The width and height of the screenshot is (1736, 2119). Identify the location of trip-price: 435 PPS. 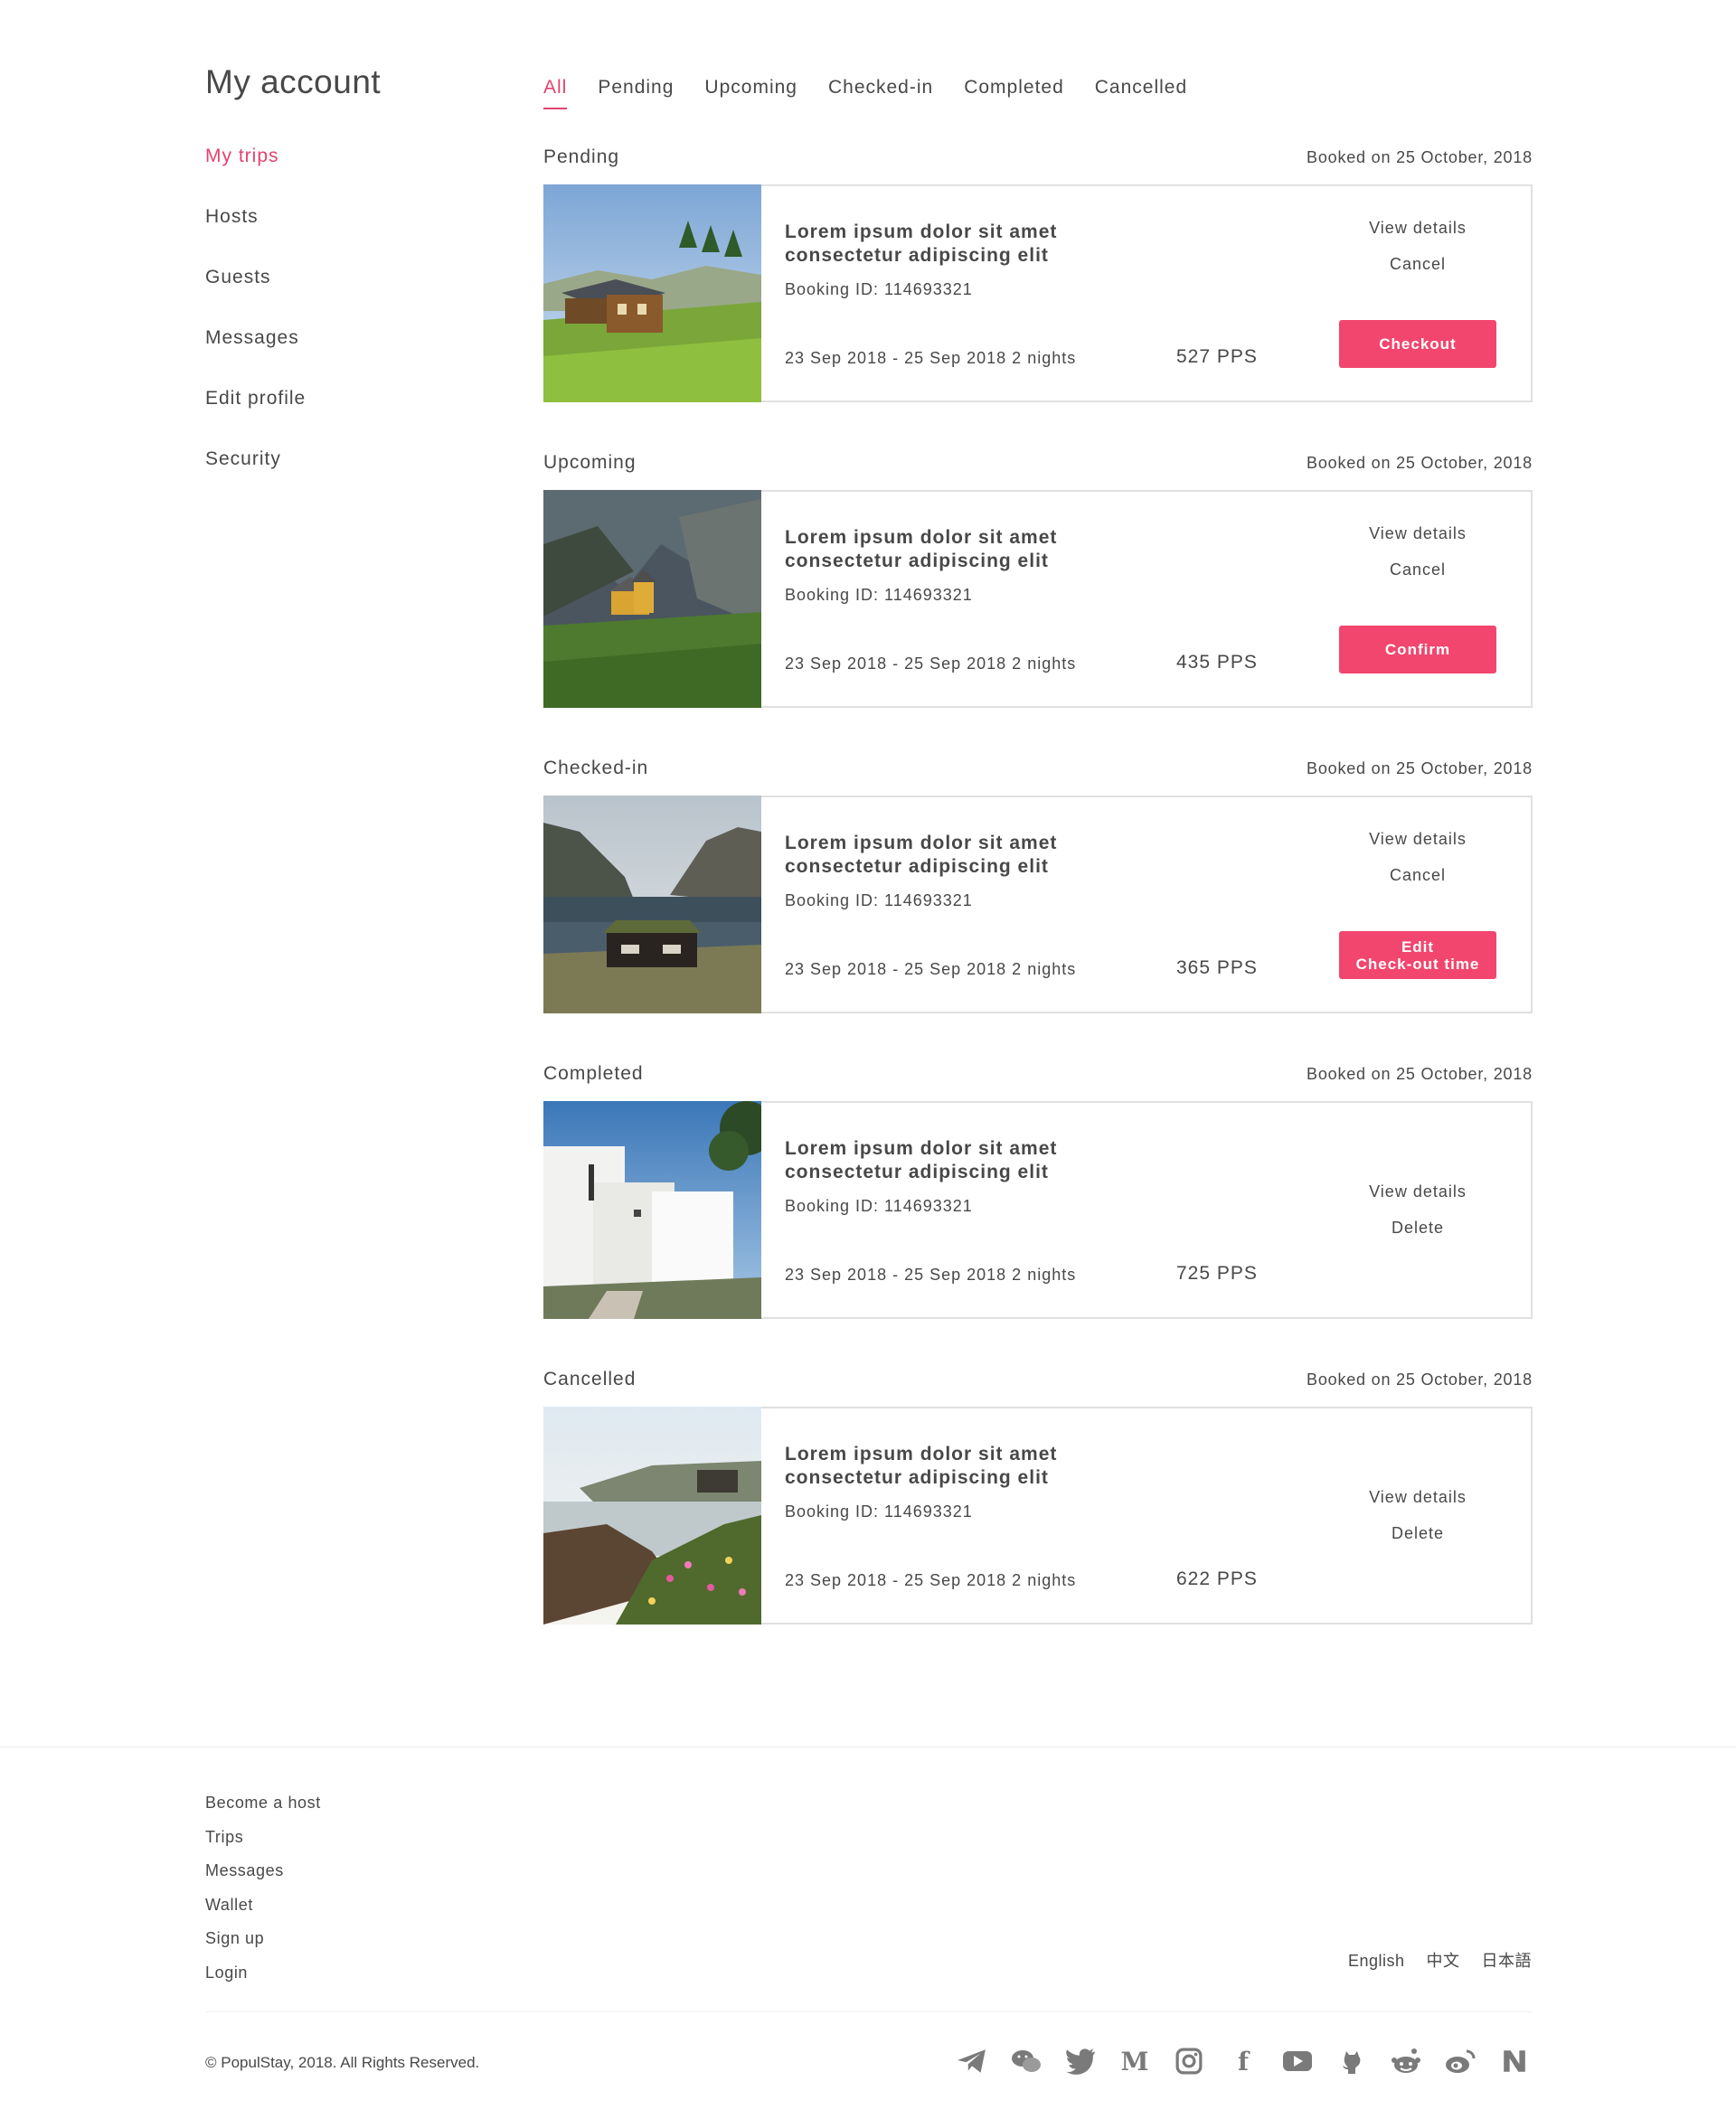
(1217, 662).